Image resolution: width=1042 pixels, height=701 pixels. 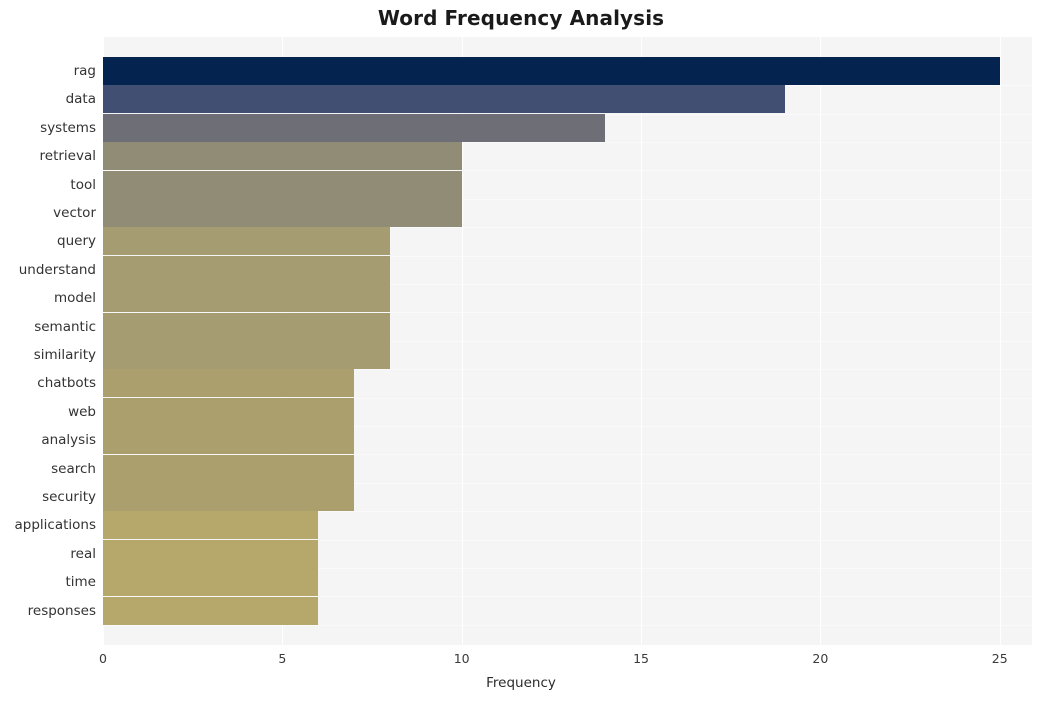 I want to click on y-tick-label-vector: vector, so click(x=74, y=212).